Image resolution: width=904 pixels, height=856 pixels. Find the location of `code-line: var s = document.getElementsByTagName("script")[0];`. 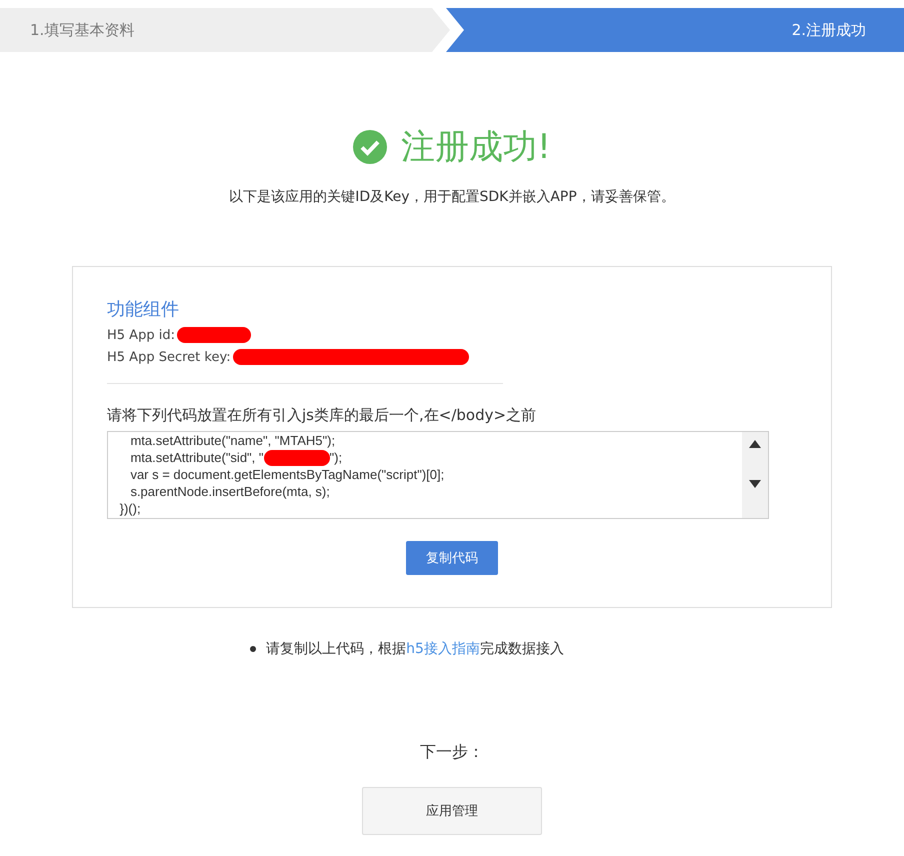

code-line: var s = document.getElementsByTagName("script")[0]; is located at coordinates (286, 474).